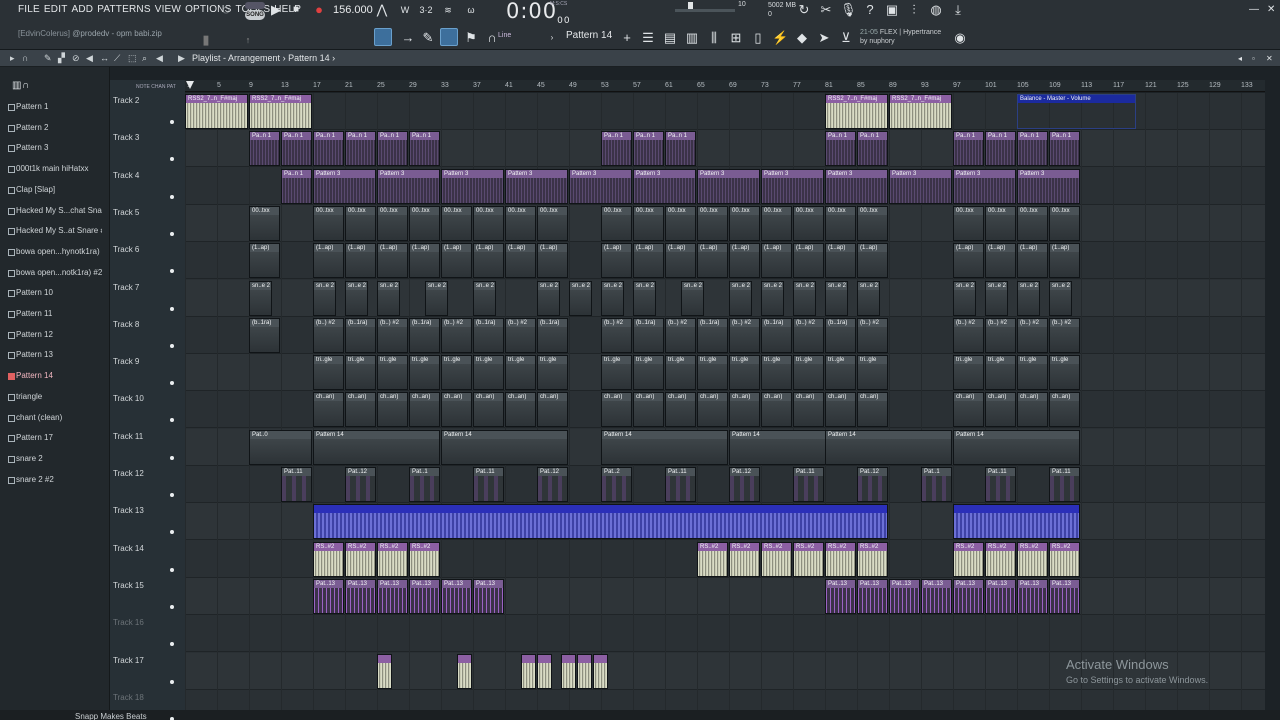 This screenshot has width=1280, height=720. Describe the element at coordinates (128, 548) in the screenshot. I see `track-name: Track 14` at that location.